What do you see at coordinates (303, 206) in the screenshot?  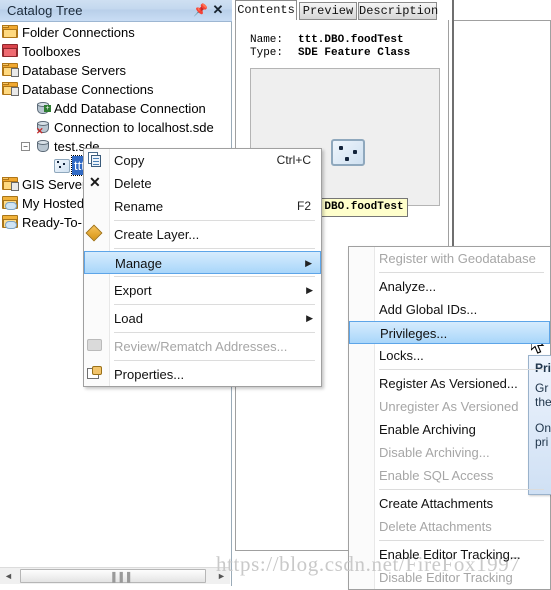 I see `menu-item-shortcut: F2` at bounding box center [303, 206].